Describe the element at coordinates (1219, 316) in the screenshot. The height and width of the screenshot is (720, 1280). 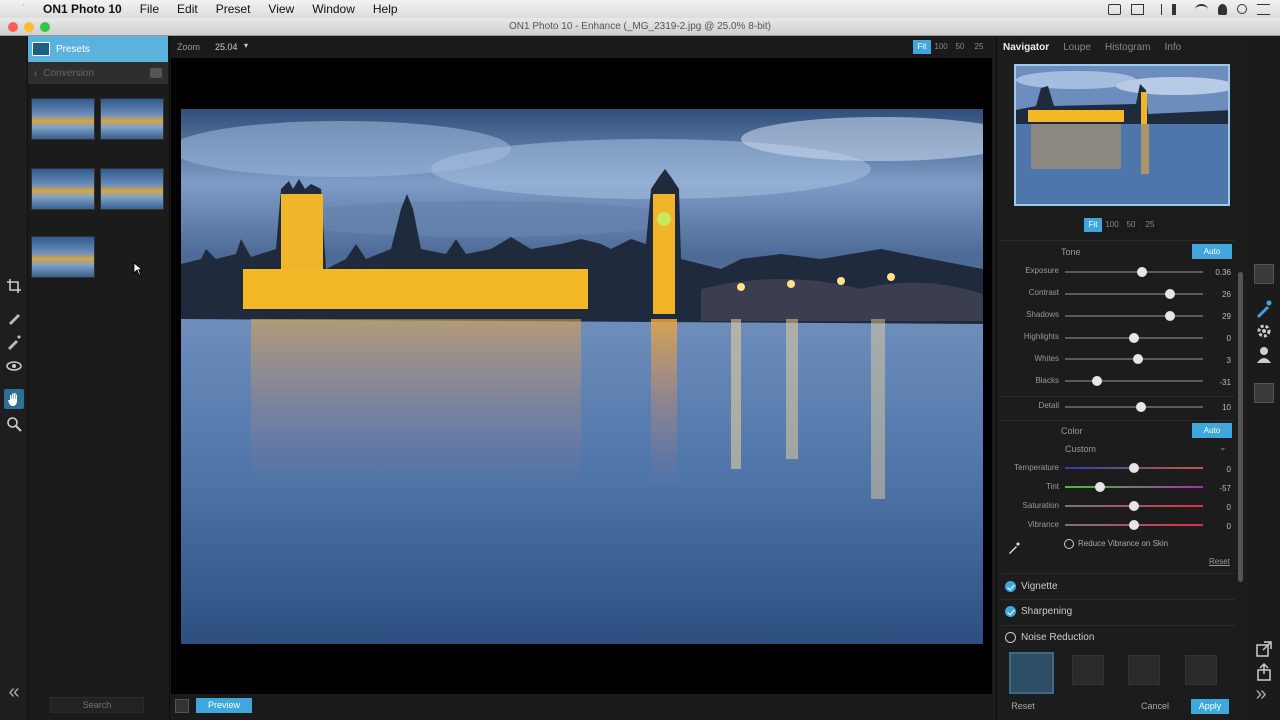
I see `slider-value: 29` at that location.